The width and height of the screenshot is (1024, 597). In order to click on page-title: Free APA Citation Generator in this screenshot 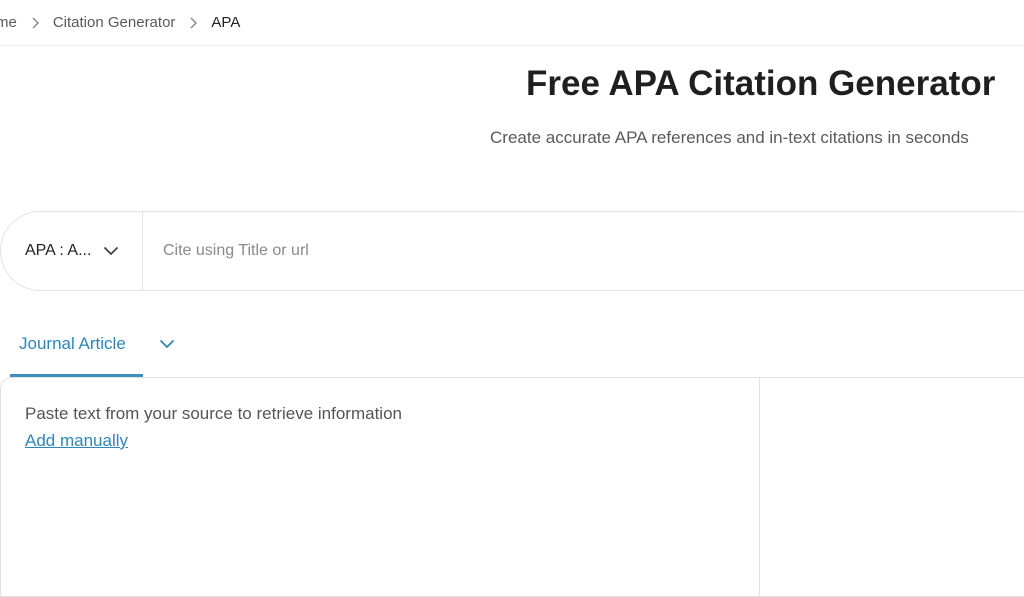, I will do `click(761, 83)`.